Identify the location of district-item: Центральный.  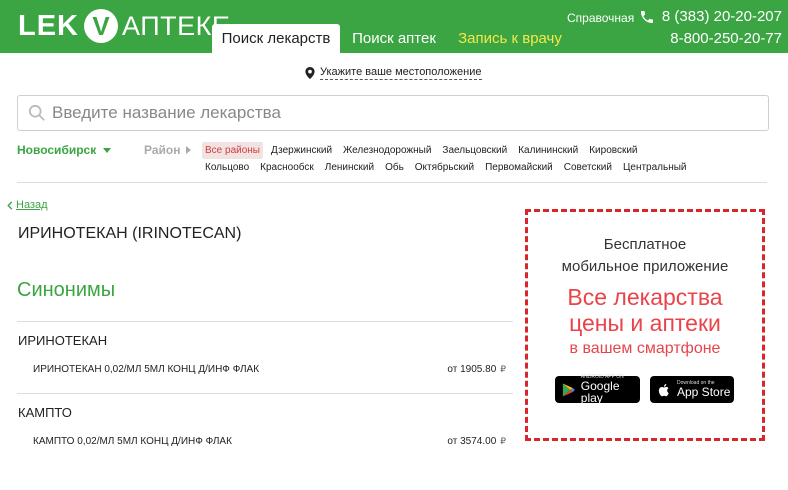
(655, 167).